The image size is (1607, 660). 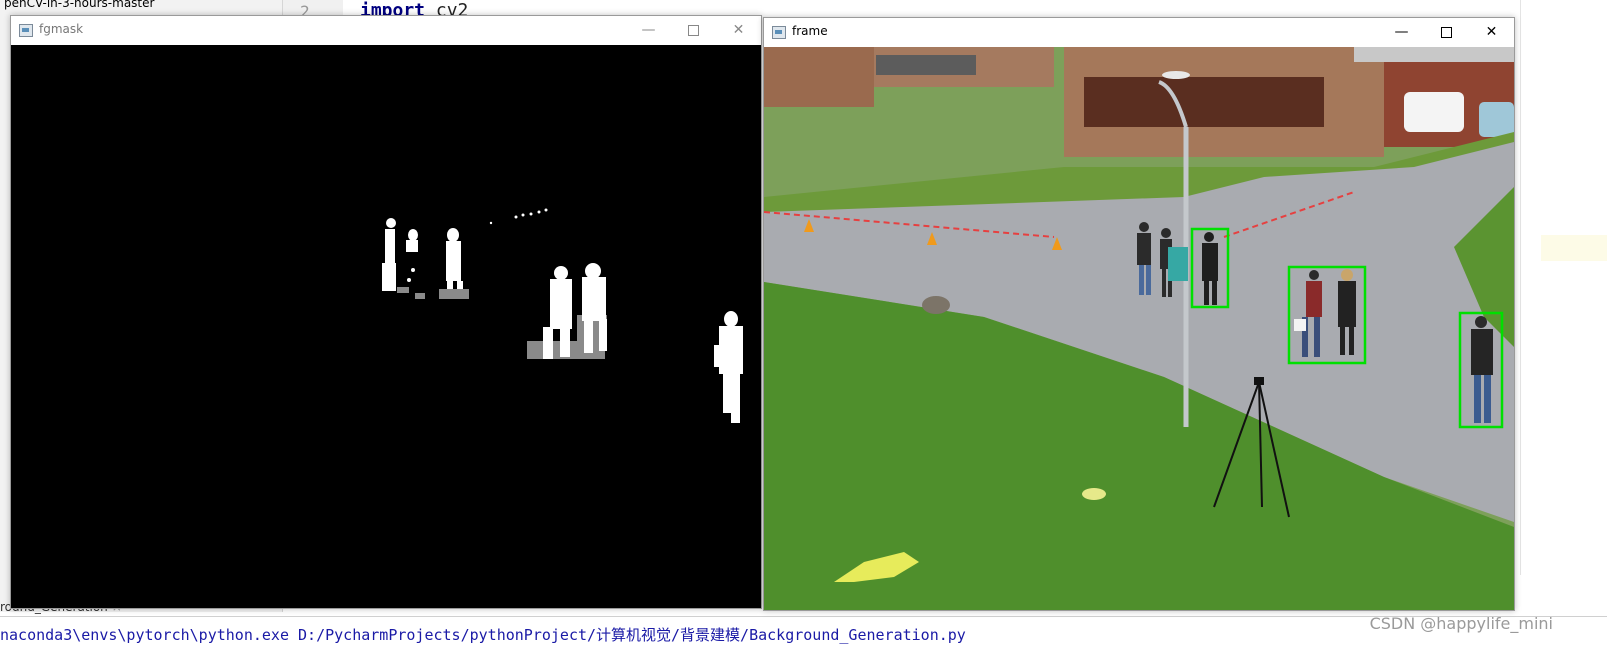 What do you see at coordinates (1139, 32) in the screenshot?
I see `frame-titlebar: frame — ✕` at bounding box center [1139, 32].